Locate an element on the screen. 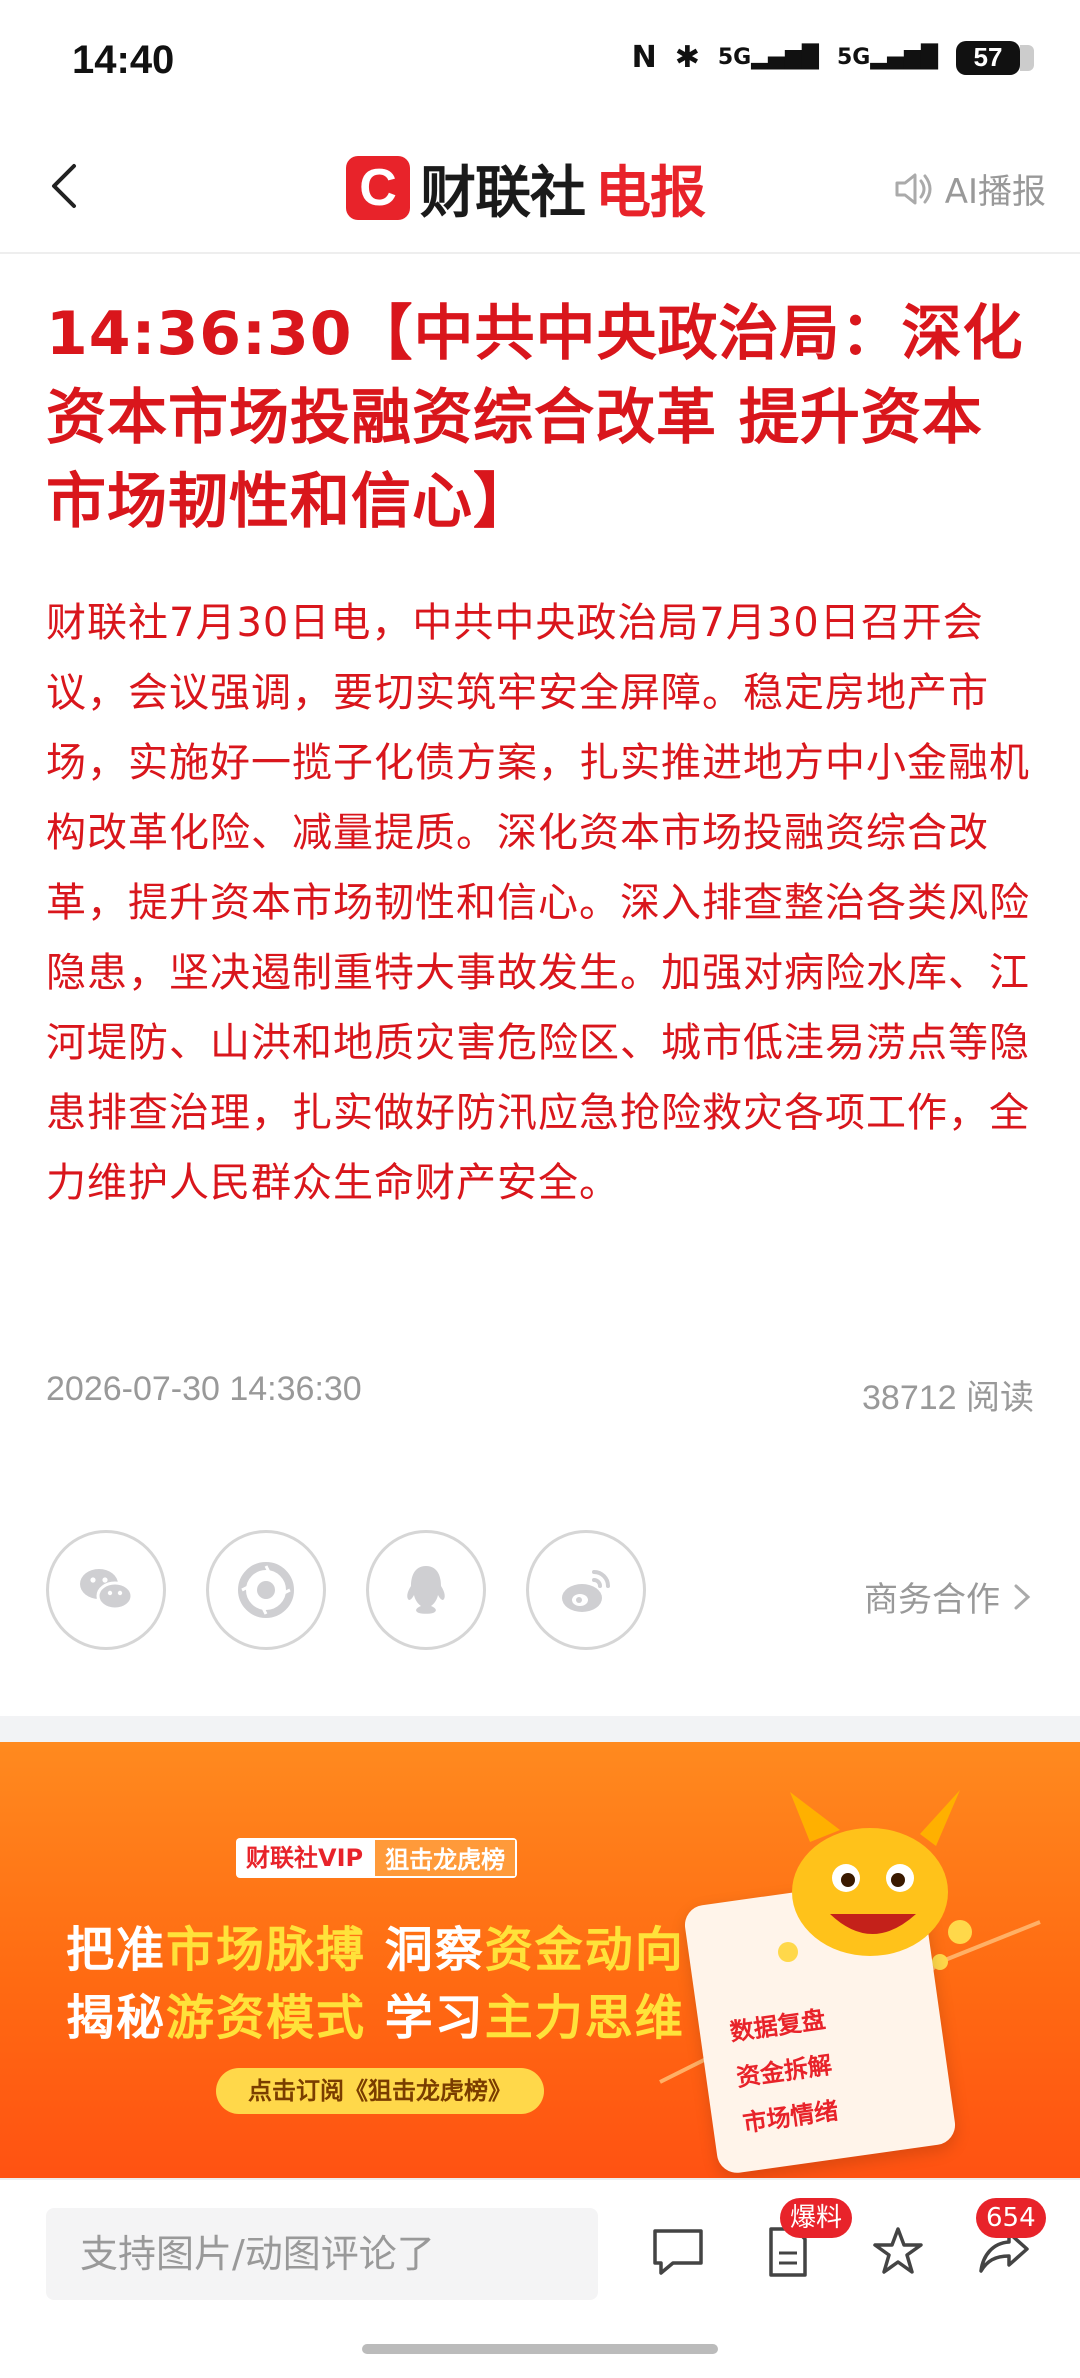 The height and width of the screenshot is (2378, 1080). business-cooperation-label: 商务合作 is located at coordinates (932, 1600).